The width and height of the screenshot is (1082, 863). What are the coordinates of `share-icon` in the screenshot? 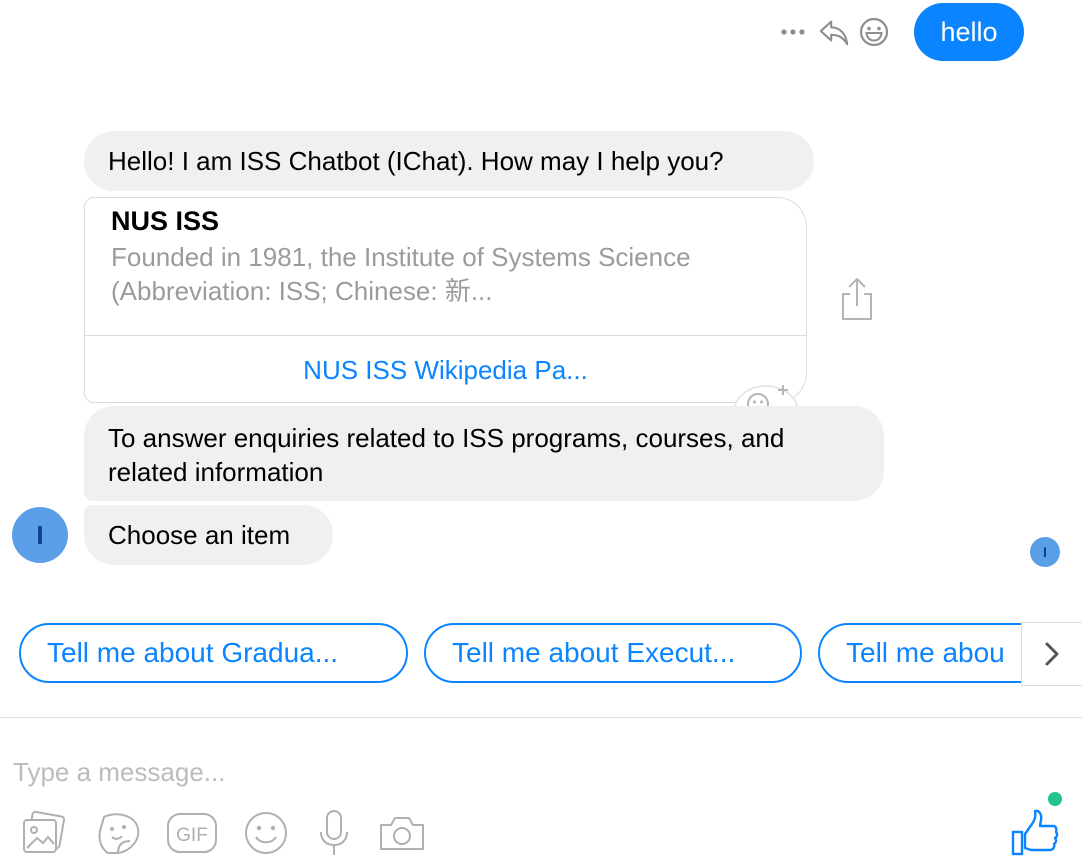 It's located at (857, 299).